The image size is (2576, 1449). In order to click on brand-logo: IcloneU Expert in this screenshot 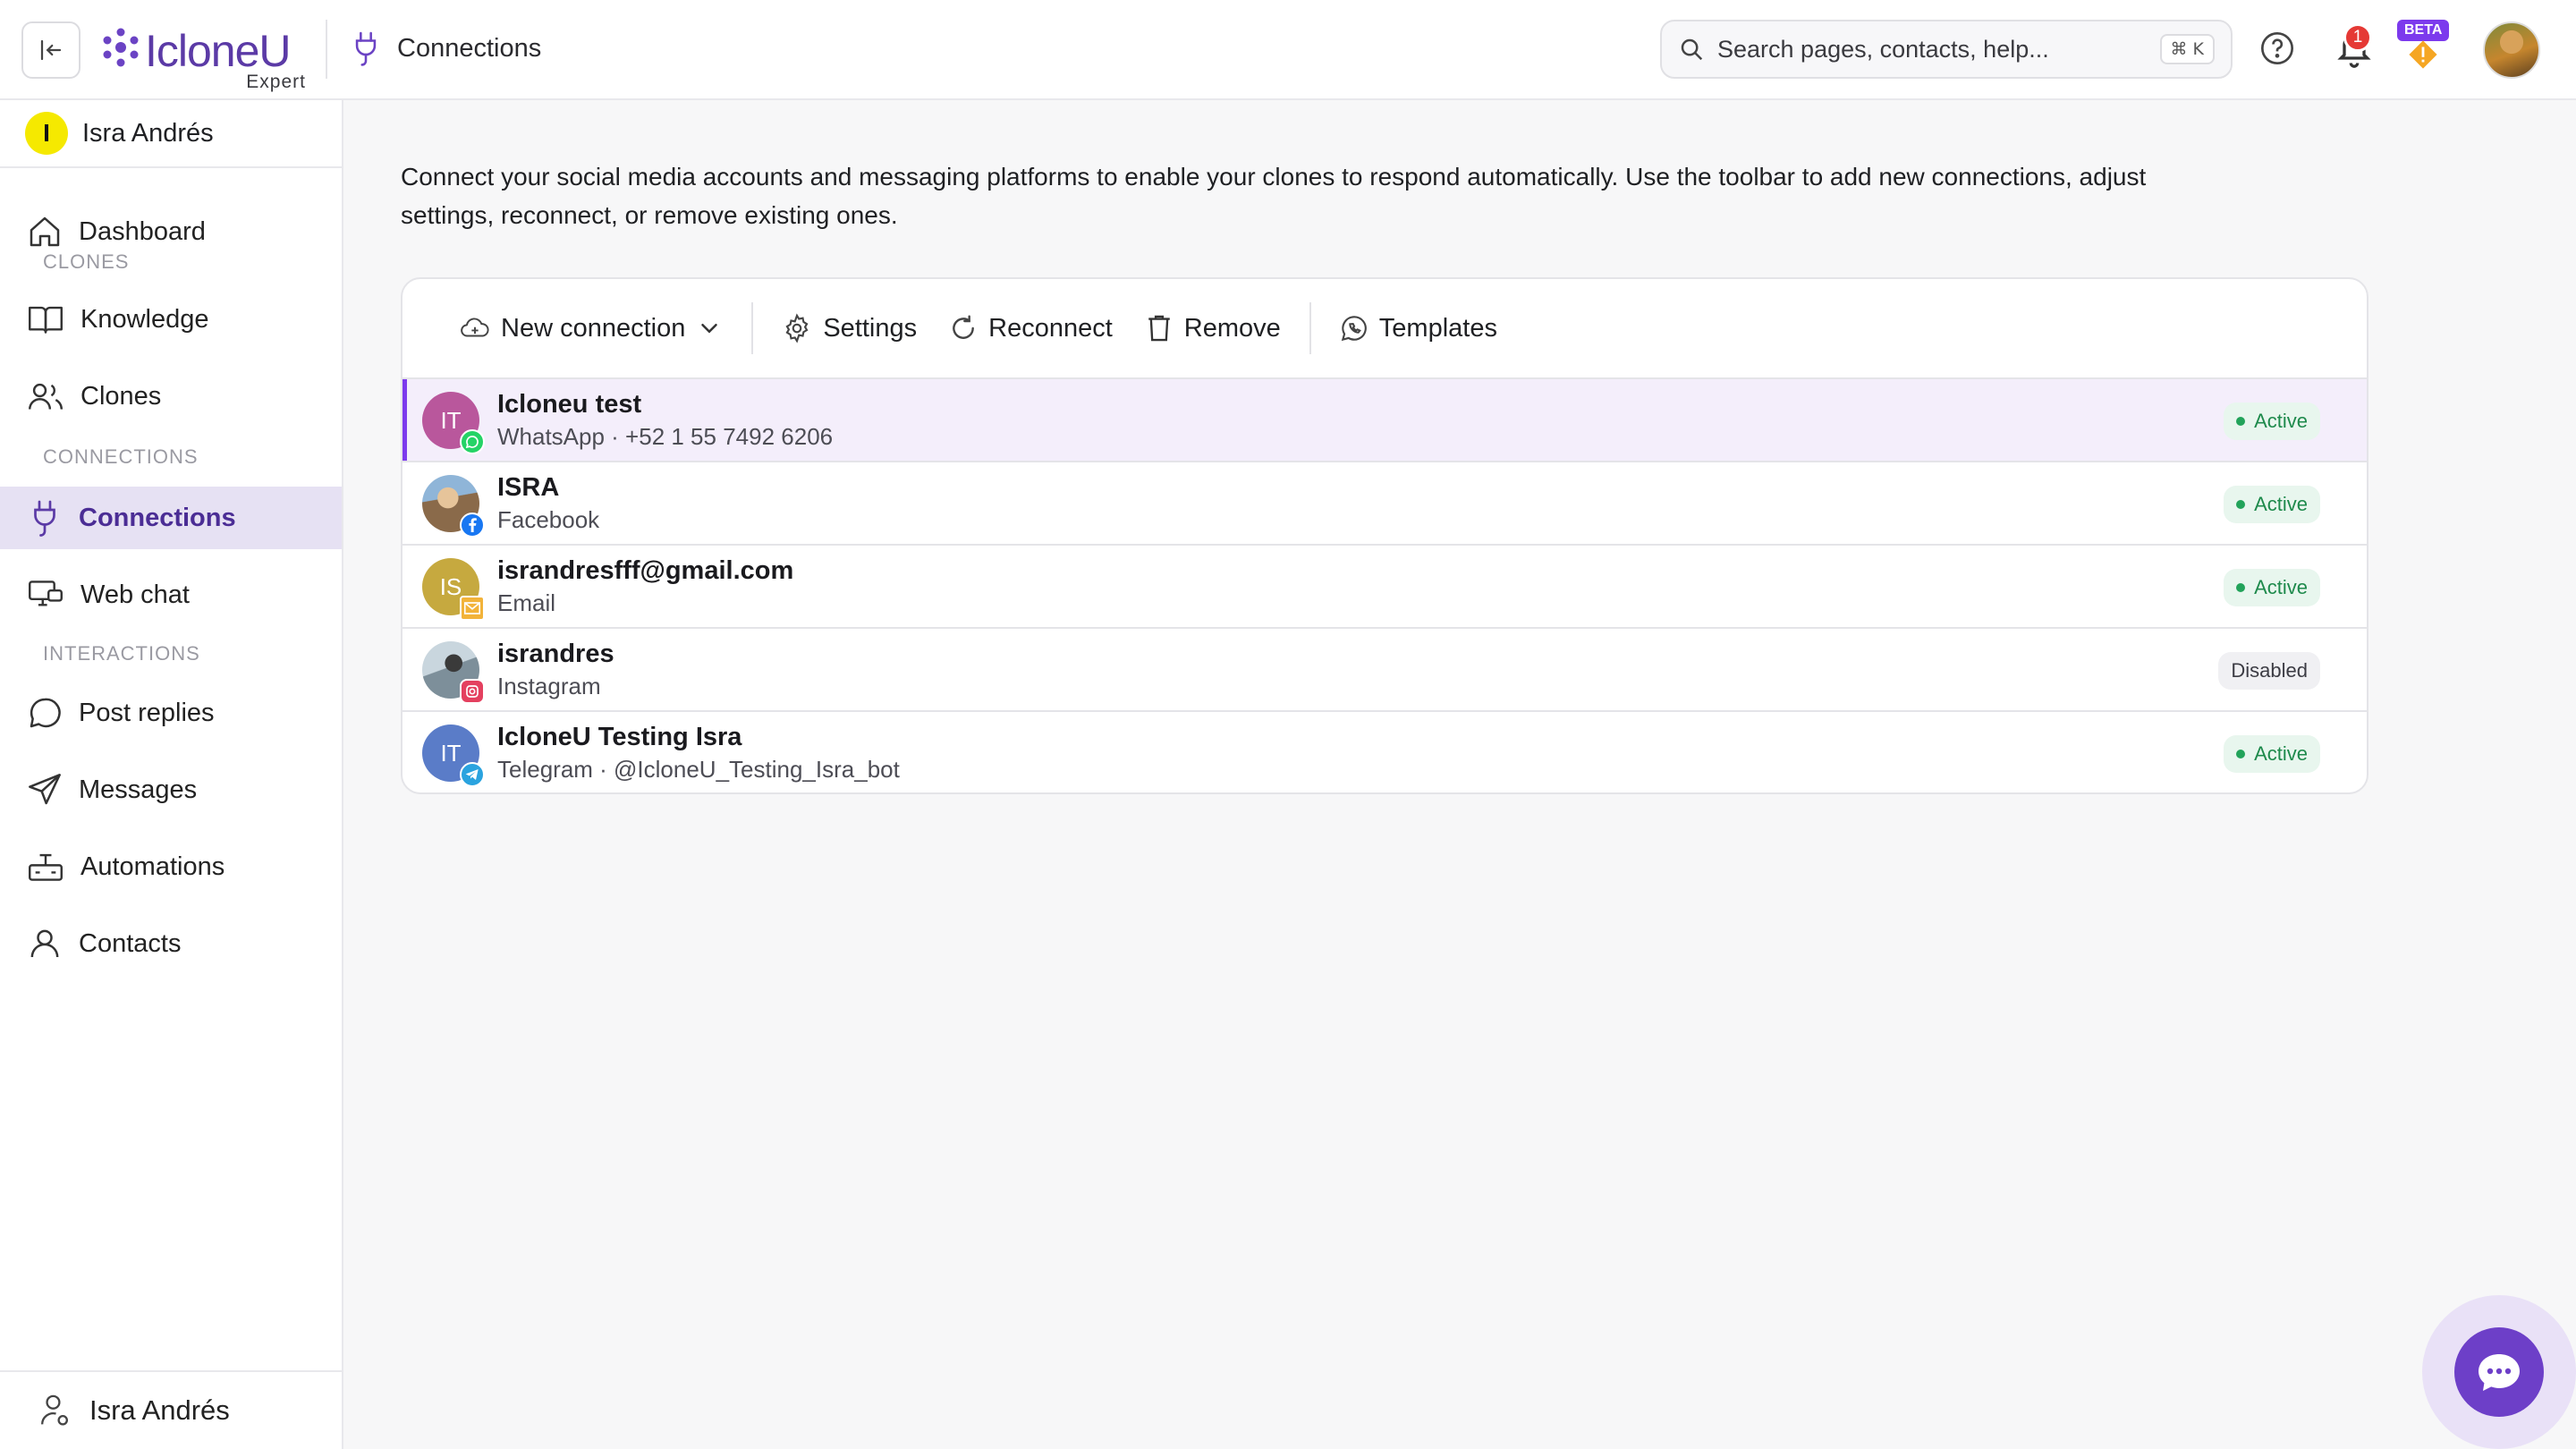, I will do `click(203, 57)`.